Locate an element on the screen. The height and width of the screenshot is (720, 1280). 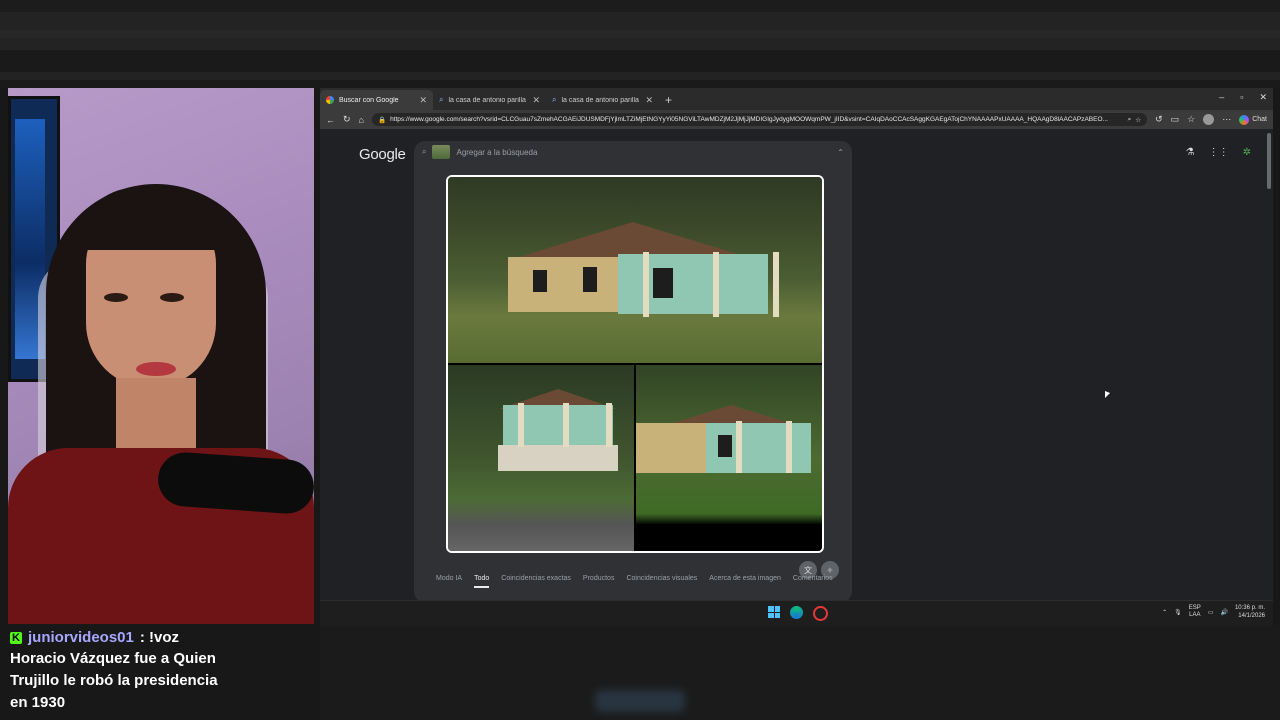
tab-search-2: ⌕ la casa de antonio parilla antes de ✕ is located at coordinates (602, 100).